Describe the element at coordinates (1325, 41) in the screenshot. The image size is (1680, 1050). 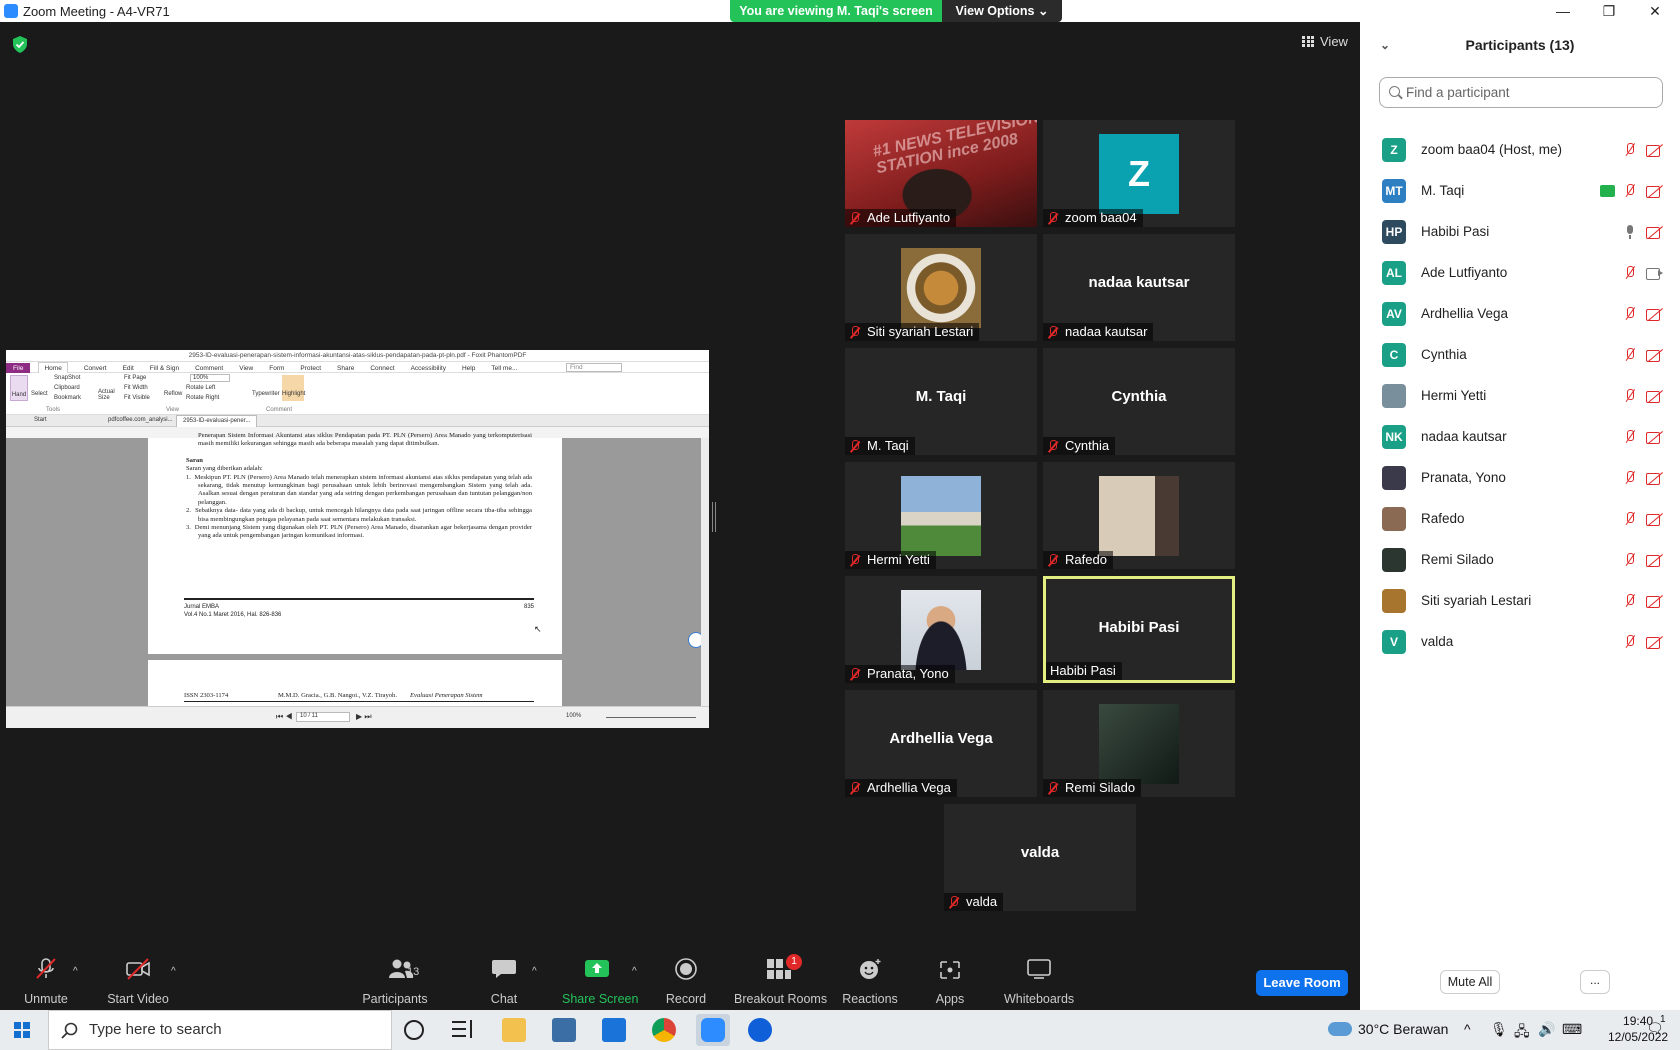
I see `view-layout-button: View` at that location.